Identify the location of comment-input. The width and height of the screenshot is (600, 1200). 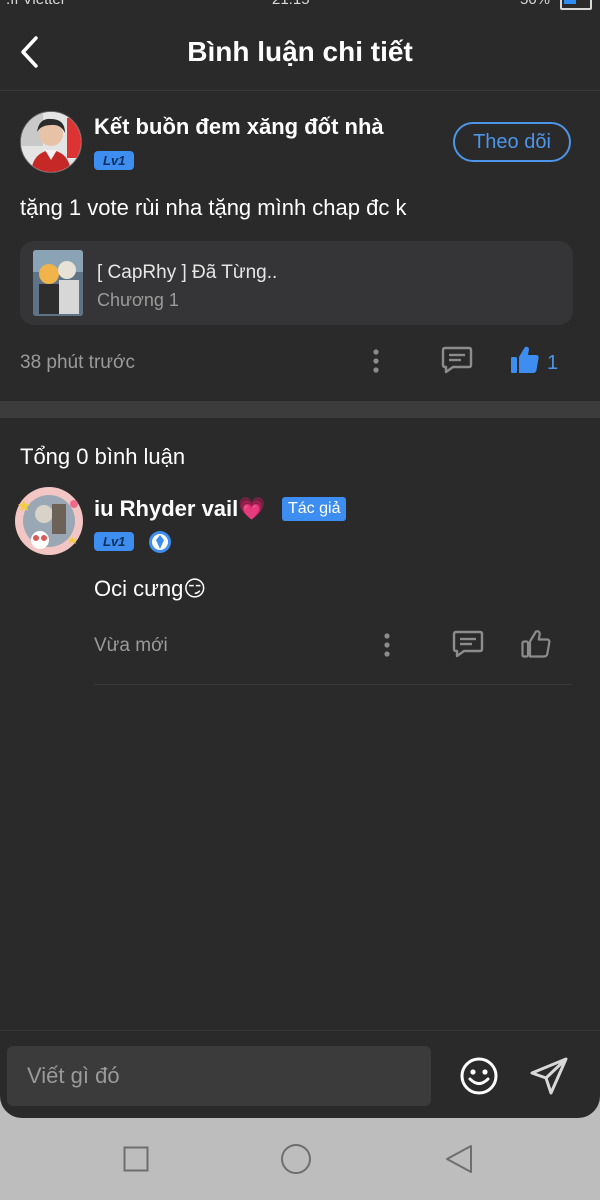
(219, 1076).